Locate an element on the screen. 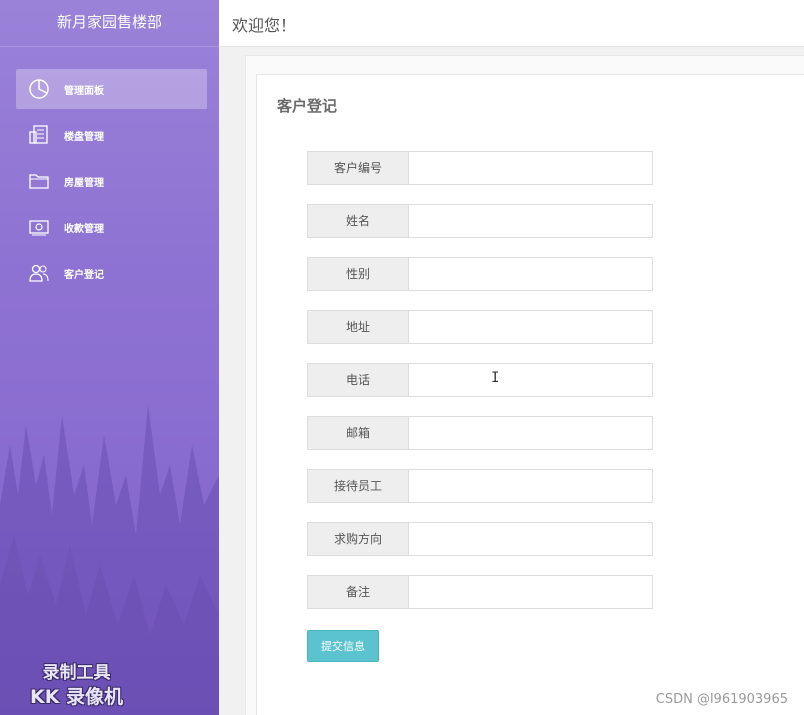 The image size is (804, 715). form-row-name: 姓名 is located at coordinates (480, 221).